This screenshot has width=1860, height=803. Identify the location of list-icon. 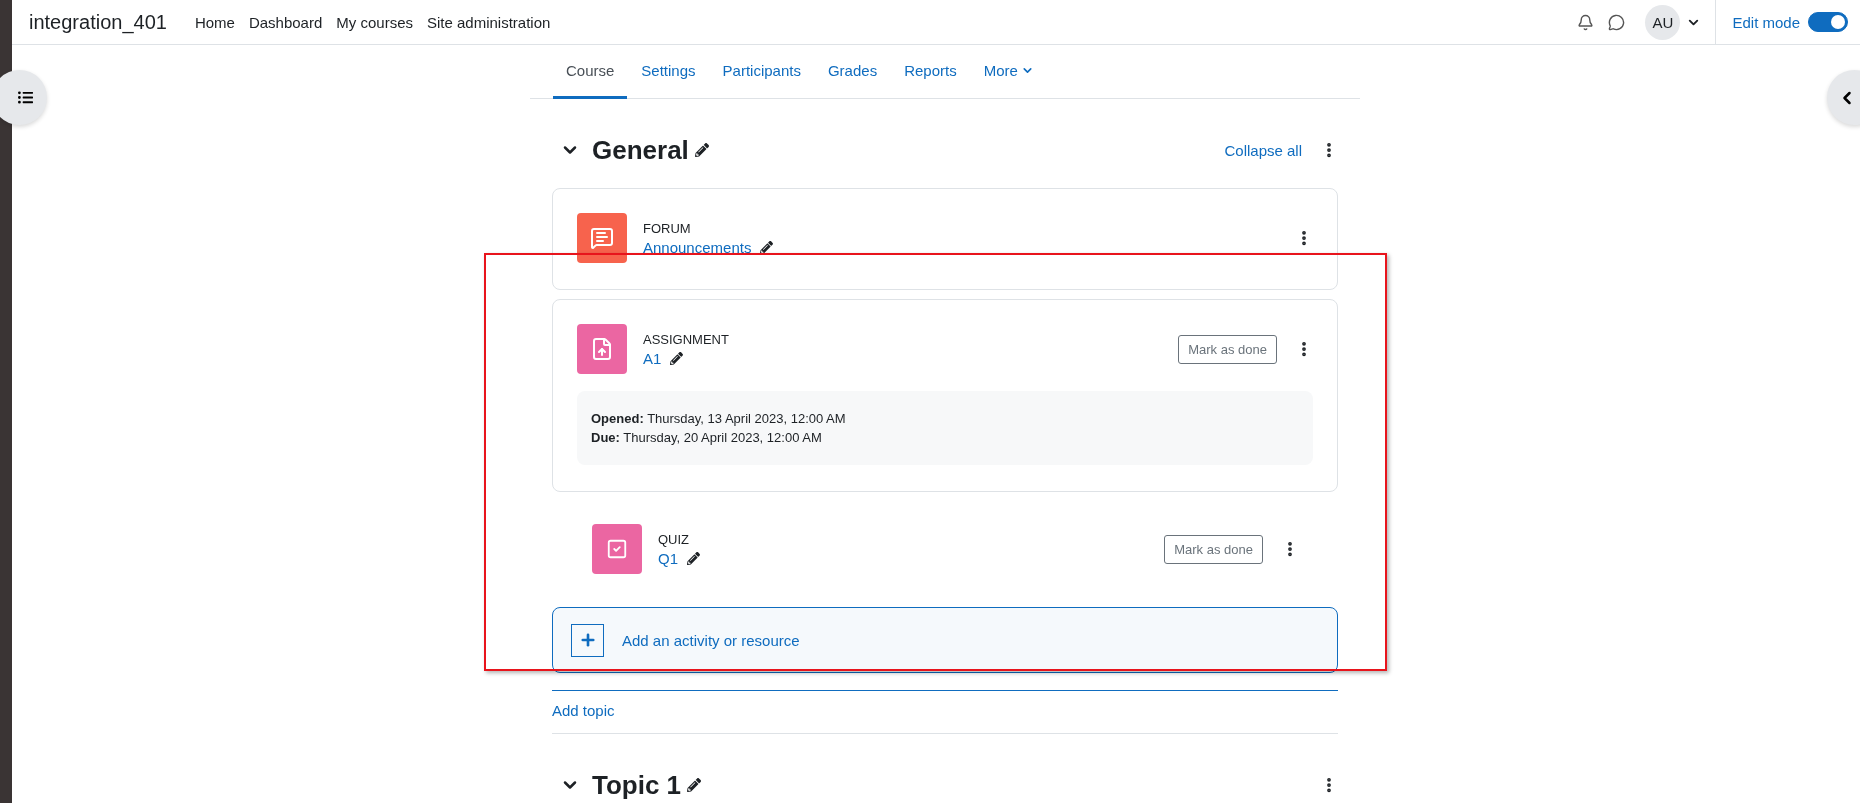
(25, 97).